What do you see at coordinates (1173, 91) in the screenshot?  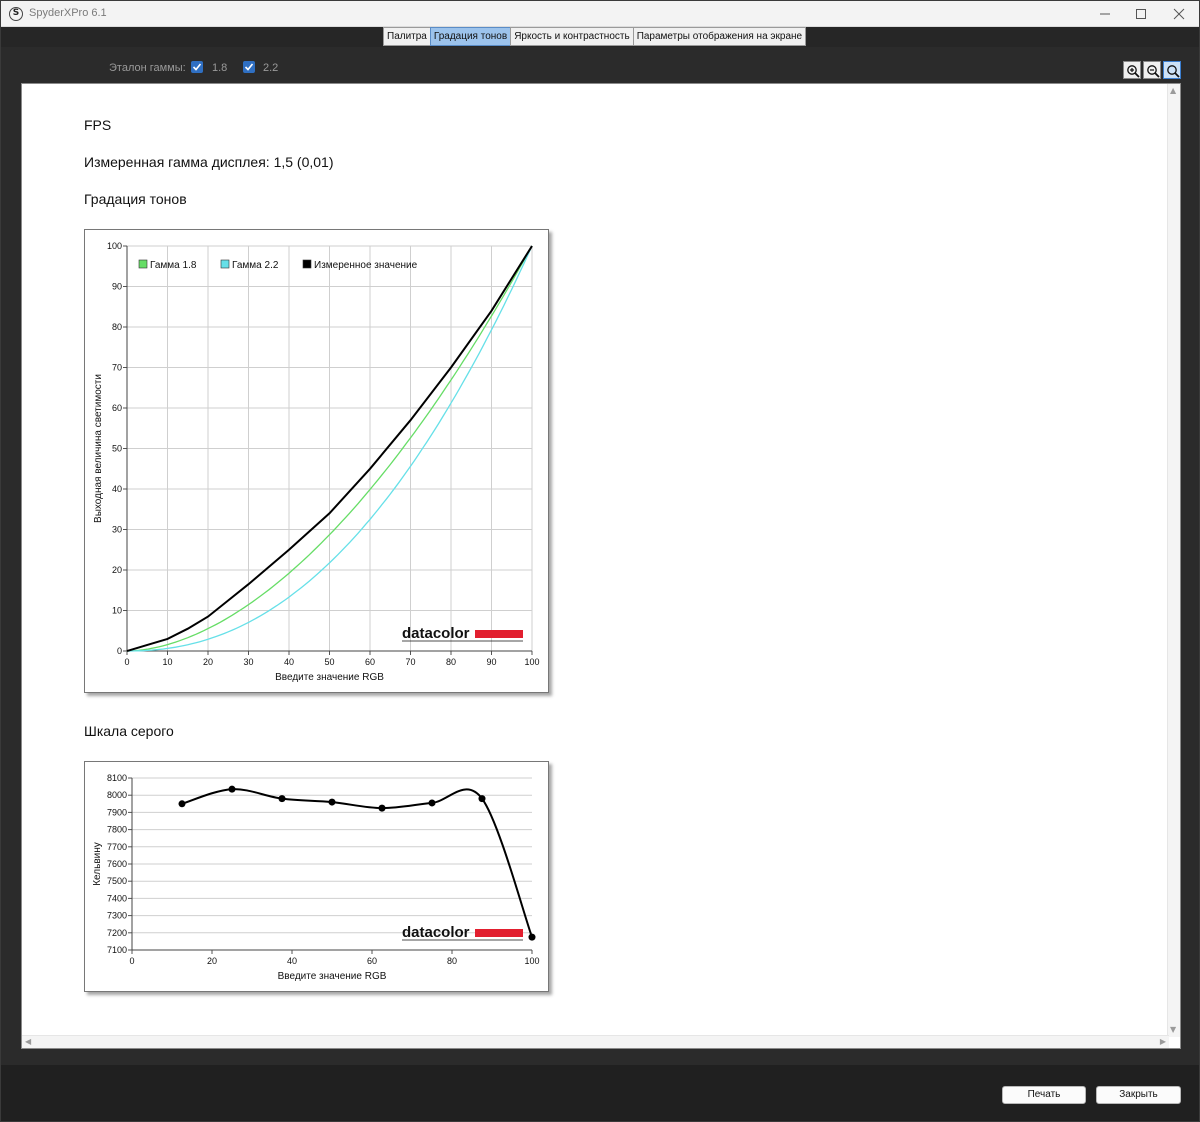 I see `scroll-up-icon: ▲` at bounding box center [1173, 91].